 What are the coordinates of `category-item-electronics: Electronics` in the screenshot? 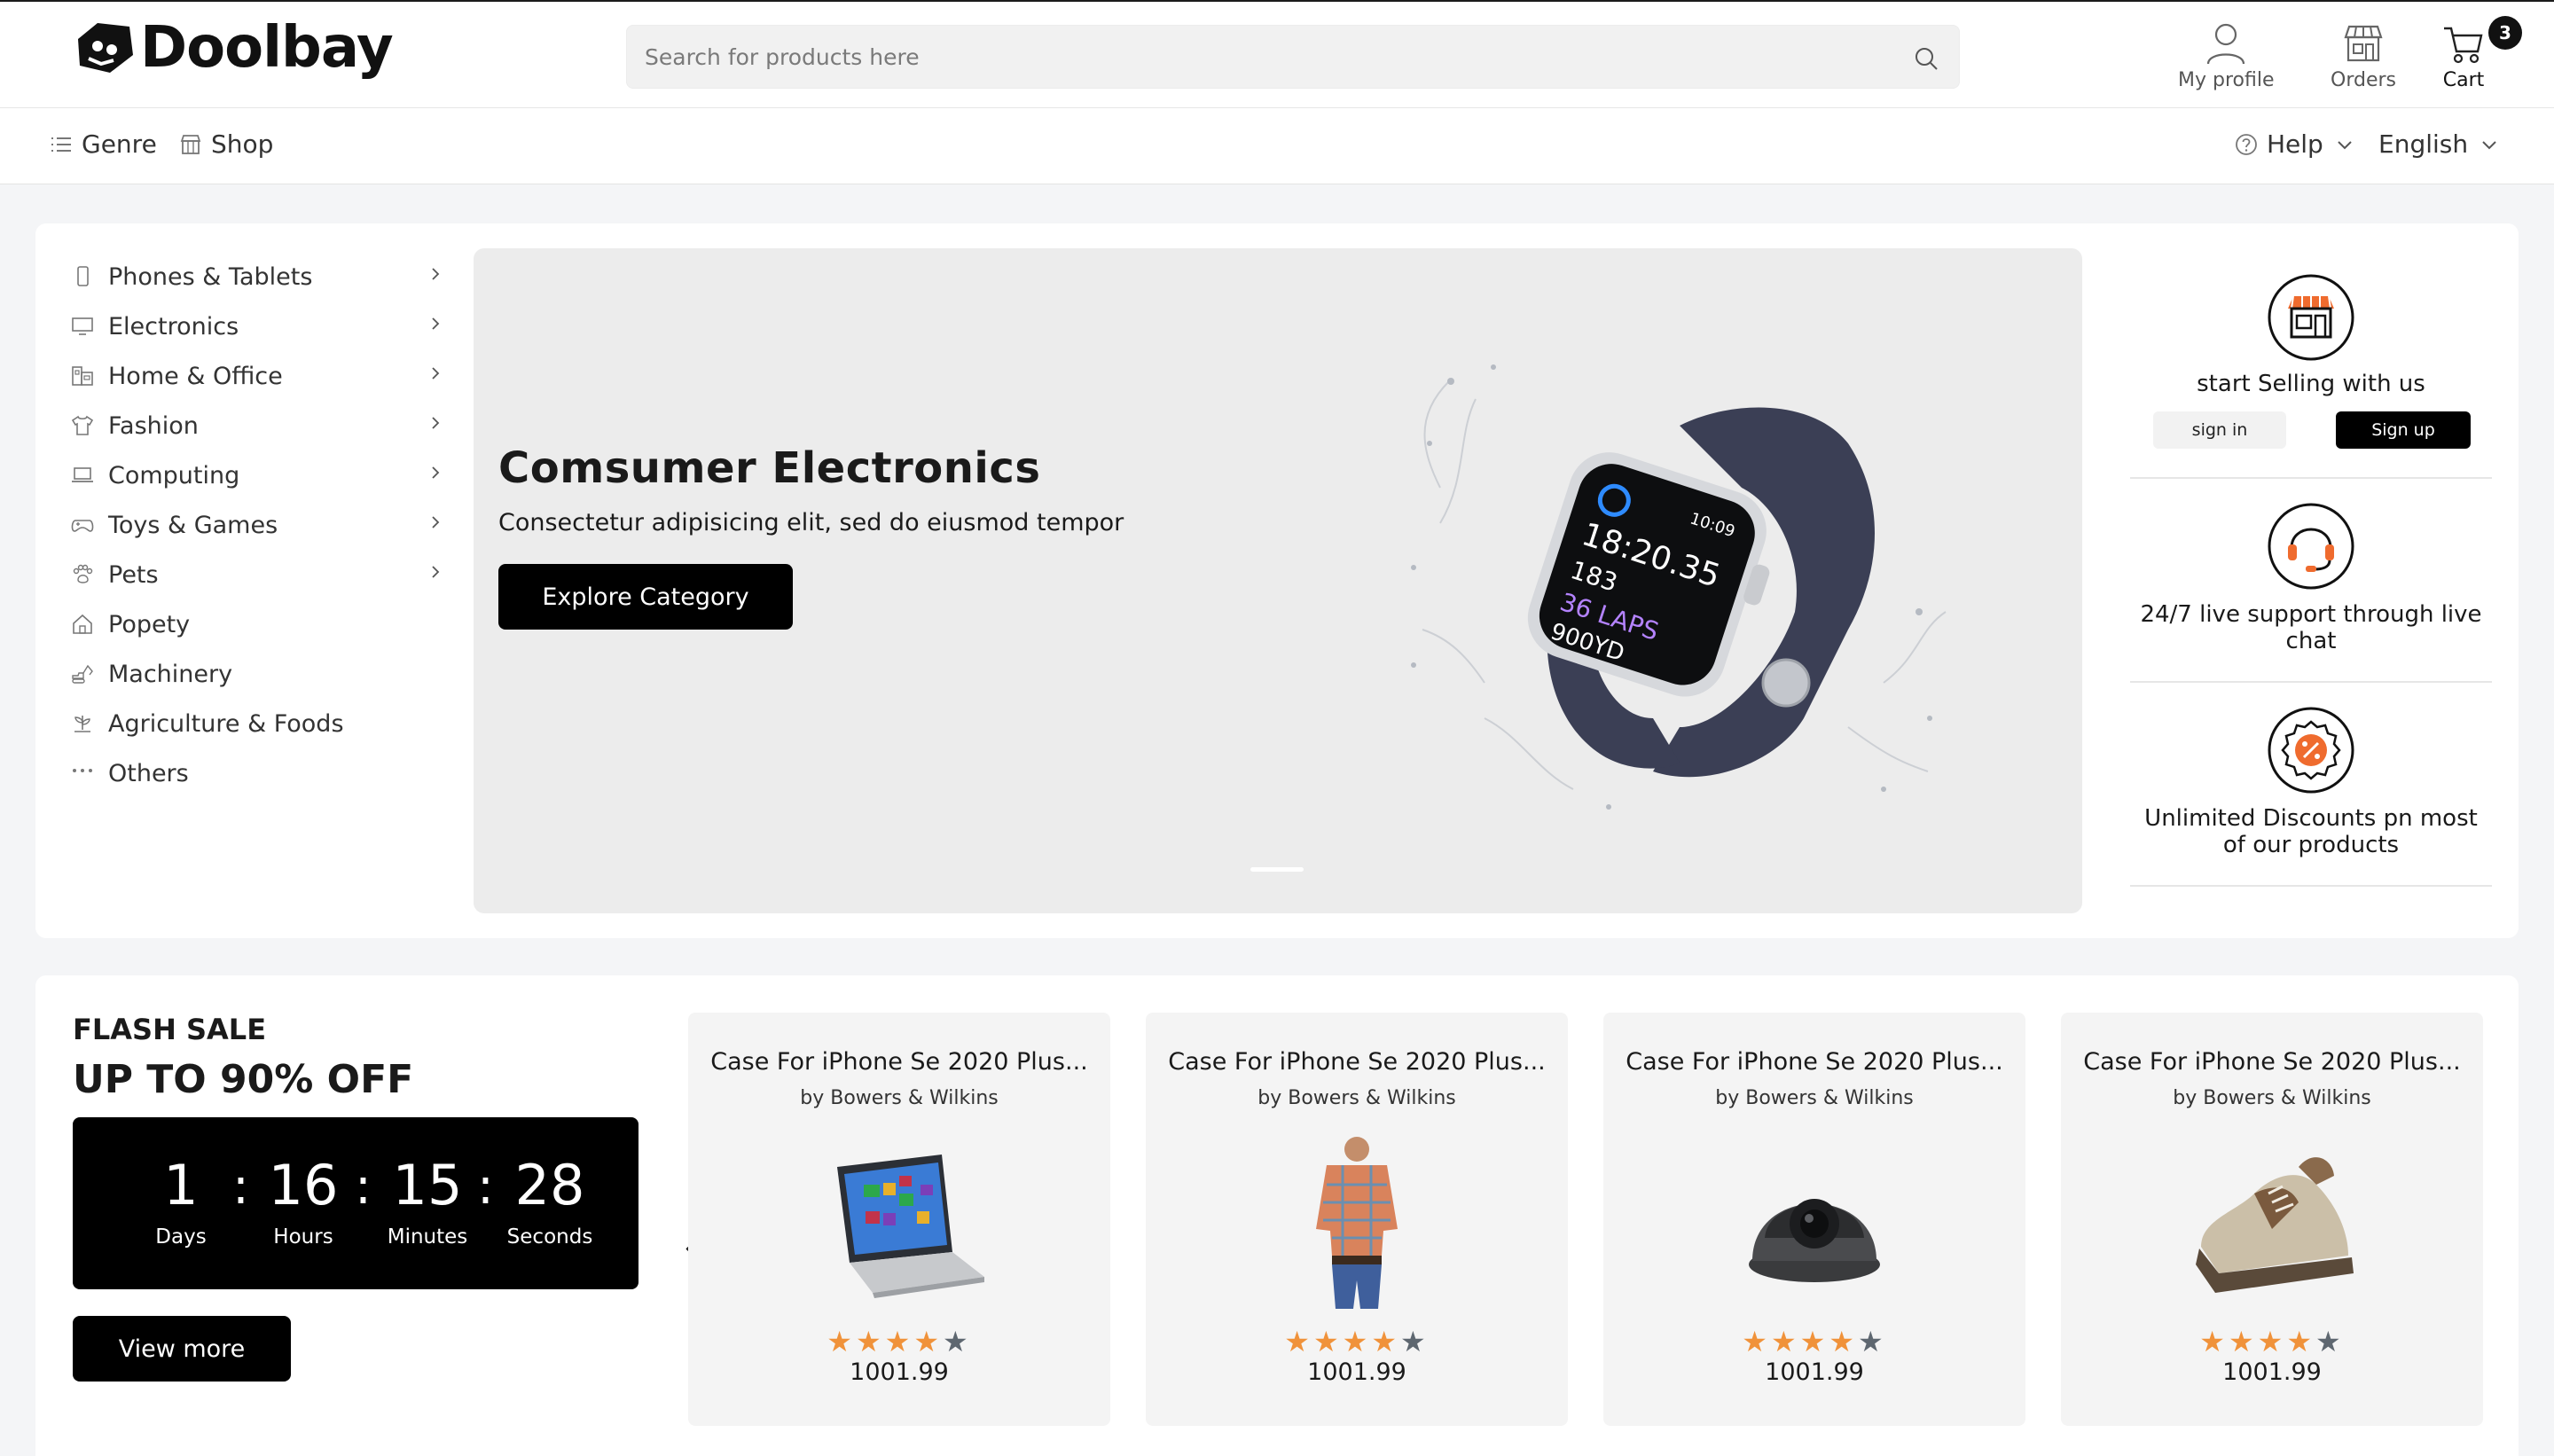 It's located at (257, 326).